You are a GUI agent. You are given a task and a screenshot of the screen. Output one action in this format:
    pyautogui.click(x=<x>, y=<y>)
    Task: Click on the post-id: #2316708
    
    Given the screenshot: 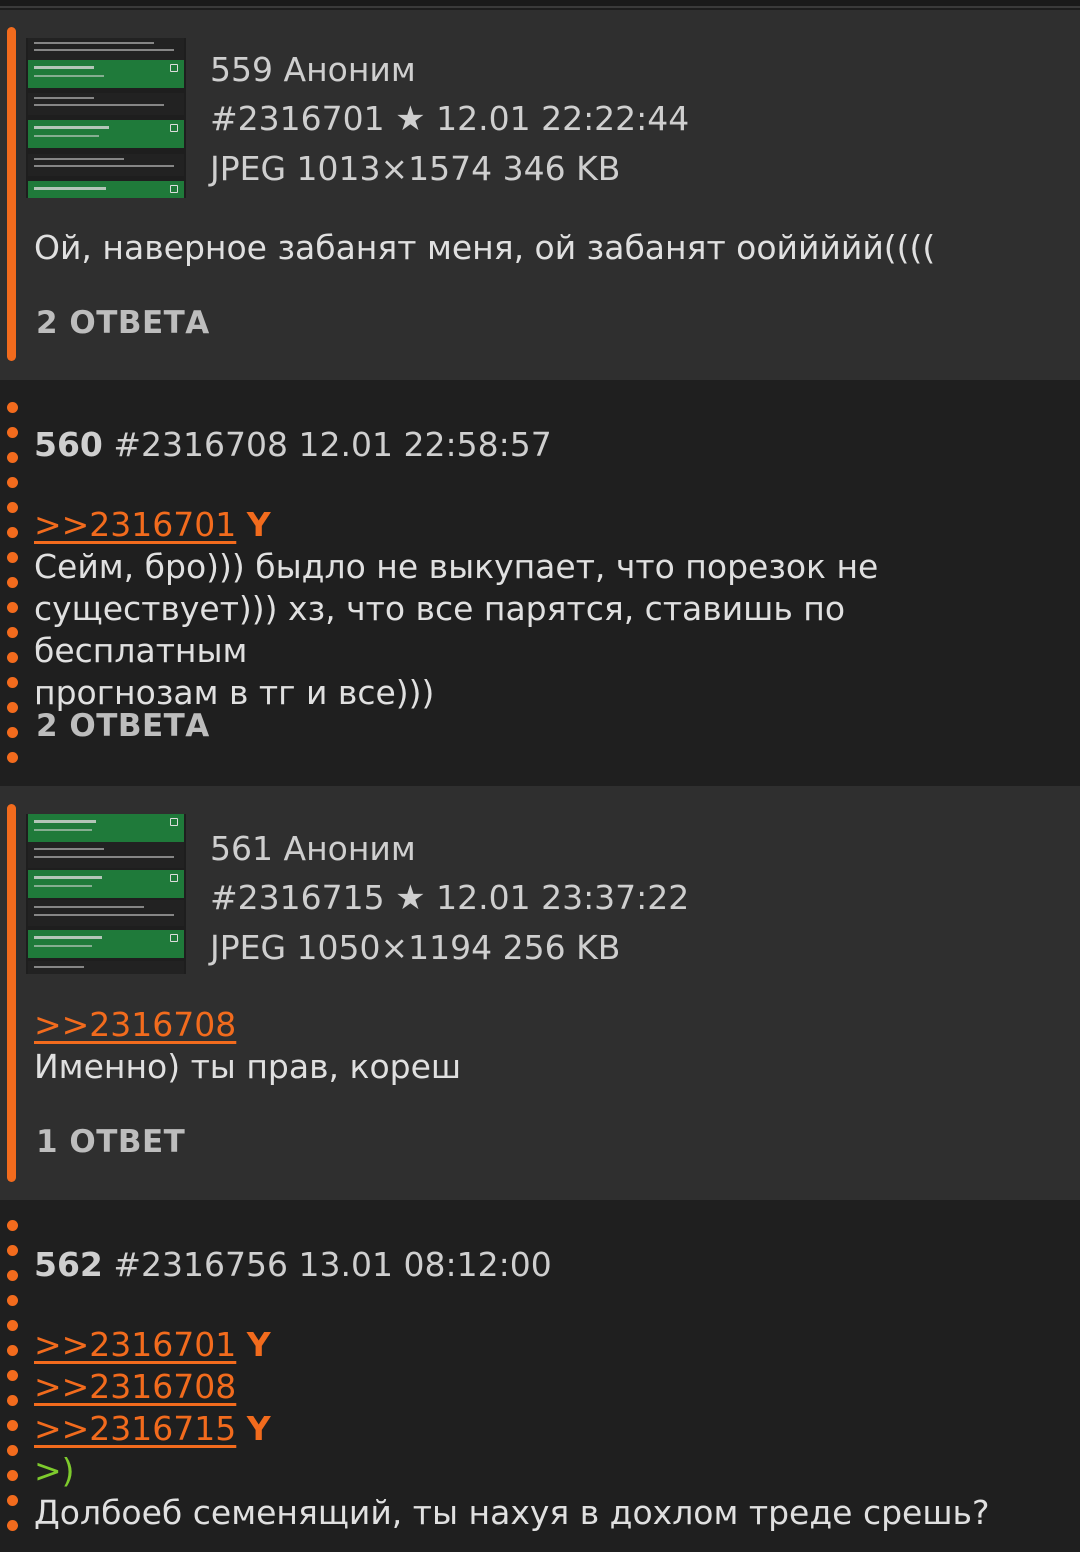 What is the action you would take?
    pyautogui.click(x=200, y=444)
    